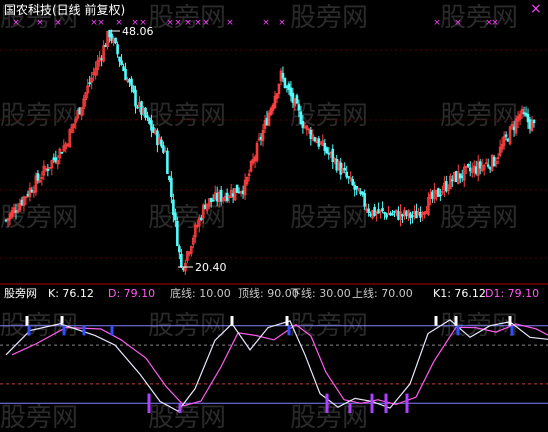 The height and width of the screenshot is (432, 548). What do you see at coordinates (132, 293) in the screenshot?
I see `indicator-param: D: 79.10` at bounding box center [132, 293].